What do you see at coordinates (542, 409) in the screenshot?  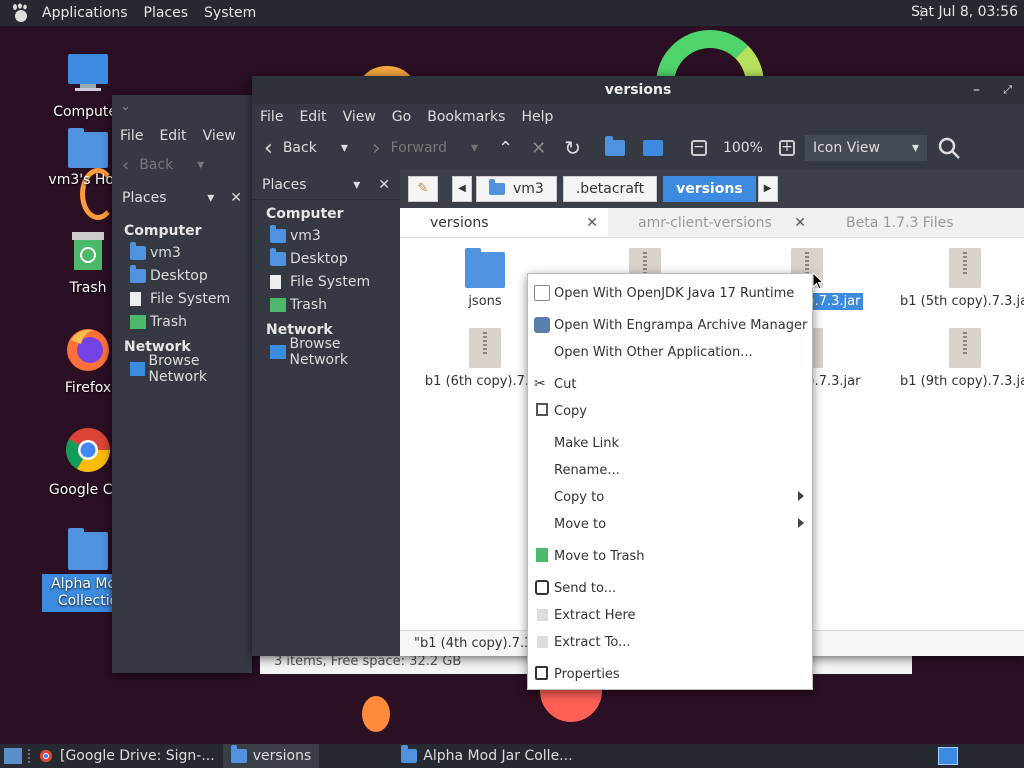 I see `copy-icon` at bounding box center [542, 409].